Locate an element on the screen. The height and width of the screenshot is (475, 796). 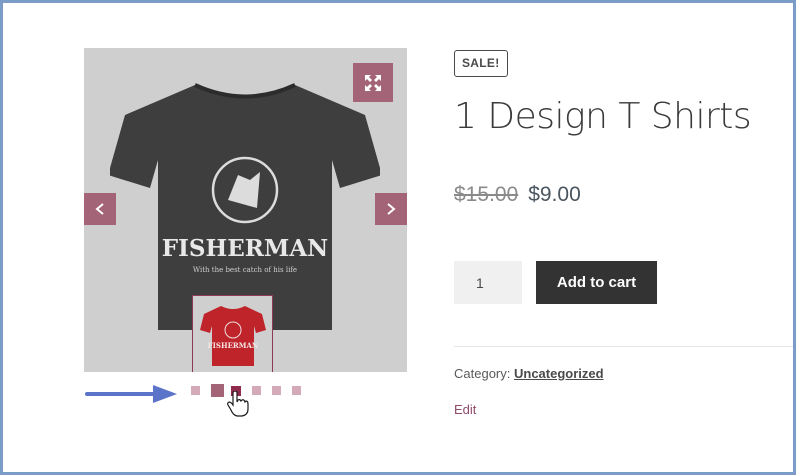
shirt-brand-text: FISHERMAN is located at coordinates (245, 248).